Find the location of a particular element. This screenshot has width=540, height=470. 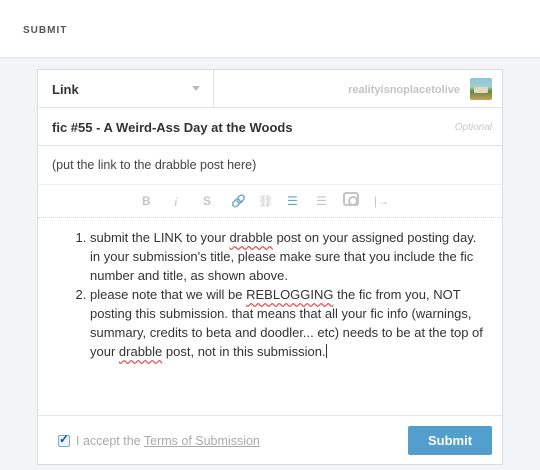

text-cursor is located at coordinates (326, 351).